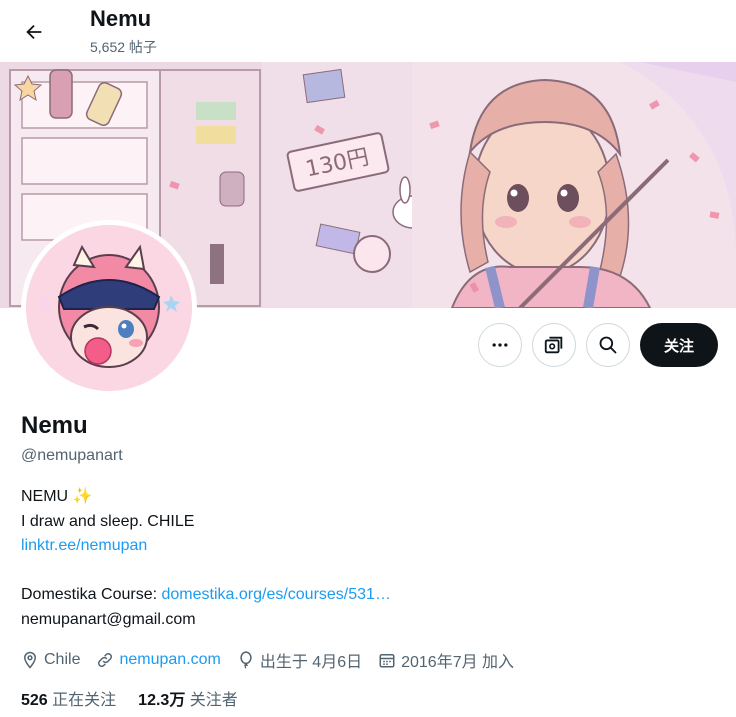  What do you see at coordinates (188, 698) in the screenshot?
I see `followers-stat: 12.3万 关注者` at bounding box center [188, 698].